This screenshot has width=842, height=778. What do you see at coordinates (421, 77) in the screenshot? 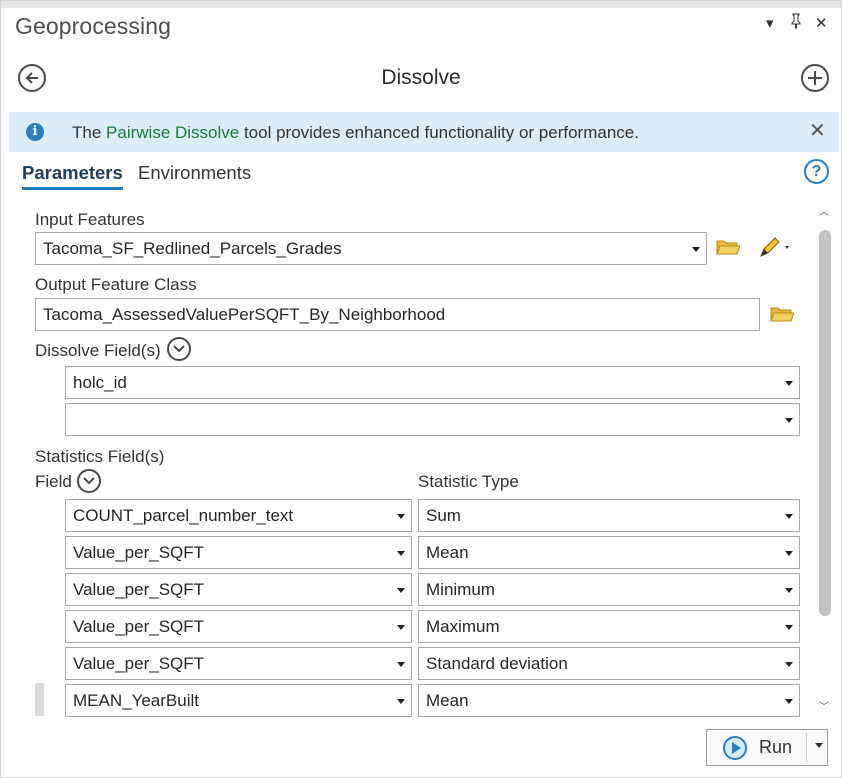
I see `tool-title: Dissolve` at bounding box center [421, 77].